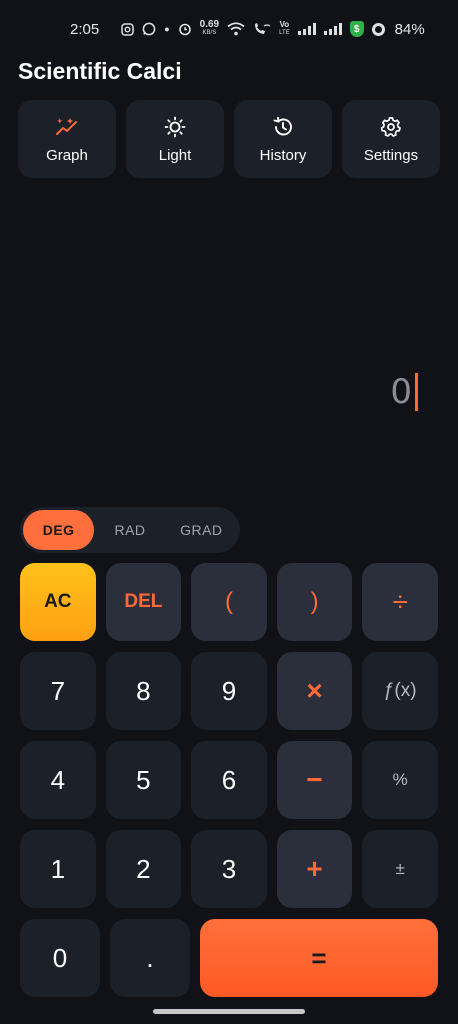 This screenshot has height=1024, width=458. I want to click on key-row-2: 7 8 9 × ƒ(x), so click(229, 691).